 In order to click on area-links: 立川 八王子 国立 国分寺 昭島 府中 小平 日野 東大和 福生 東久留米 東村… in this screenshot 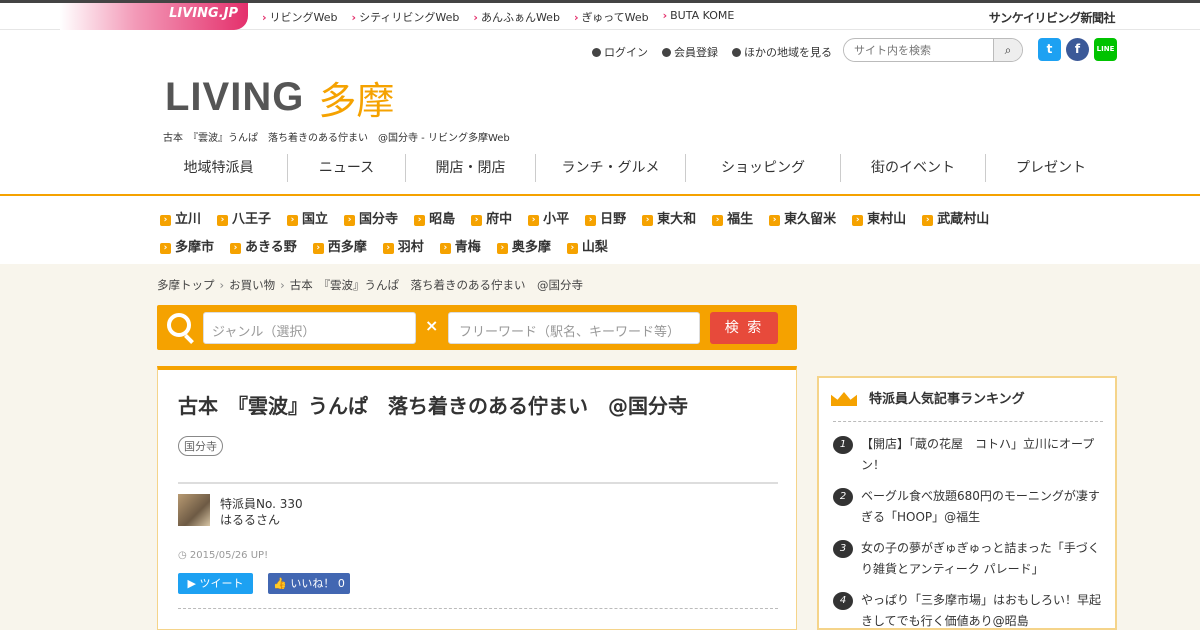, I will do `click(600, 230)`.